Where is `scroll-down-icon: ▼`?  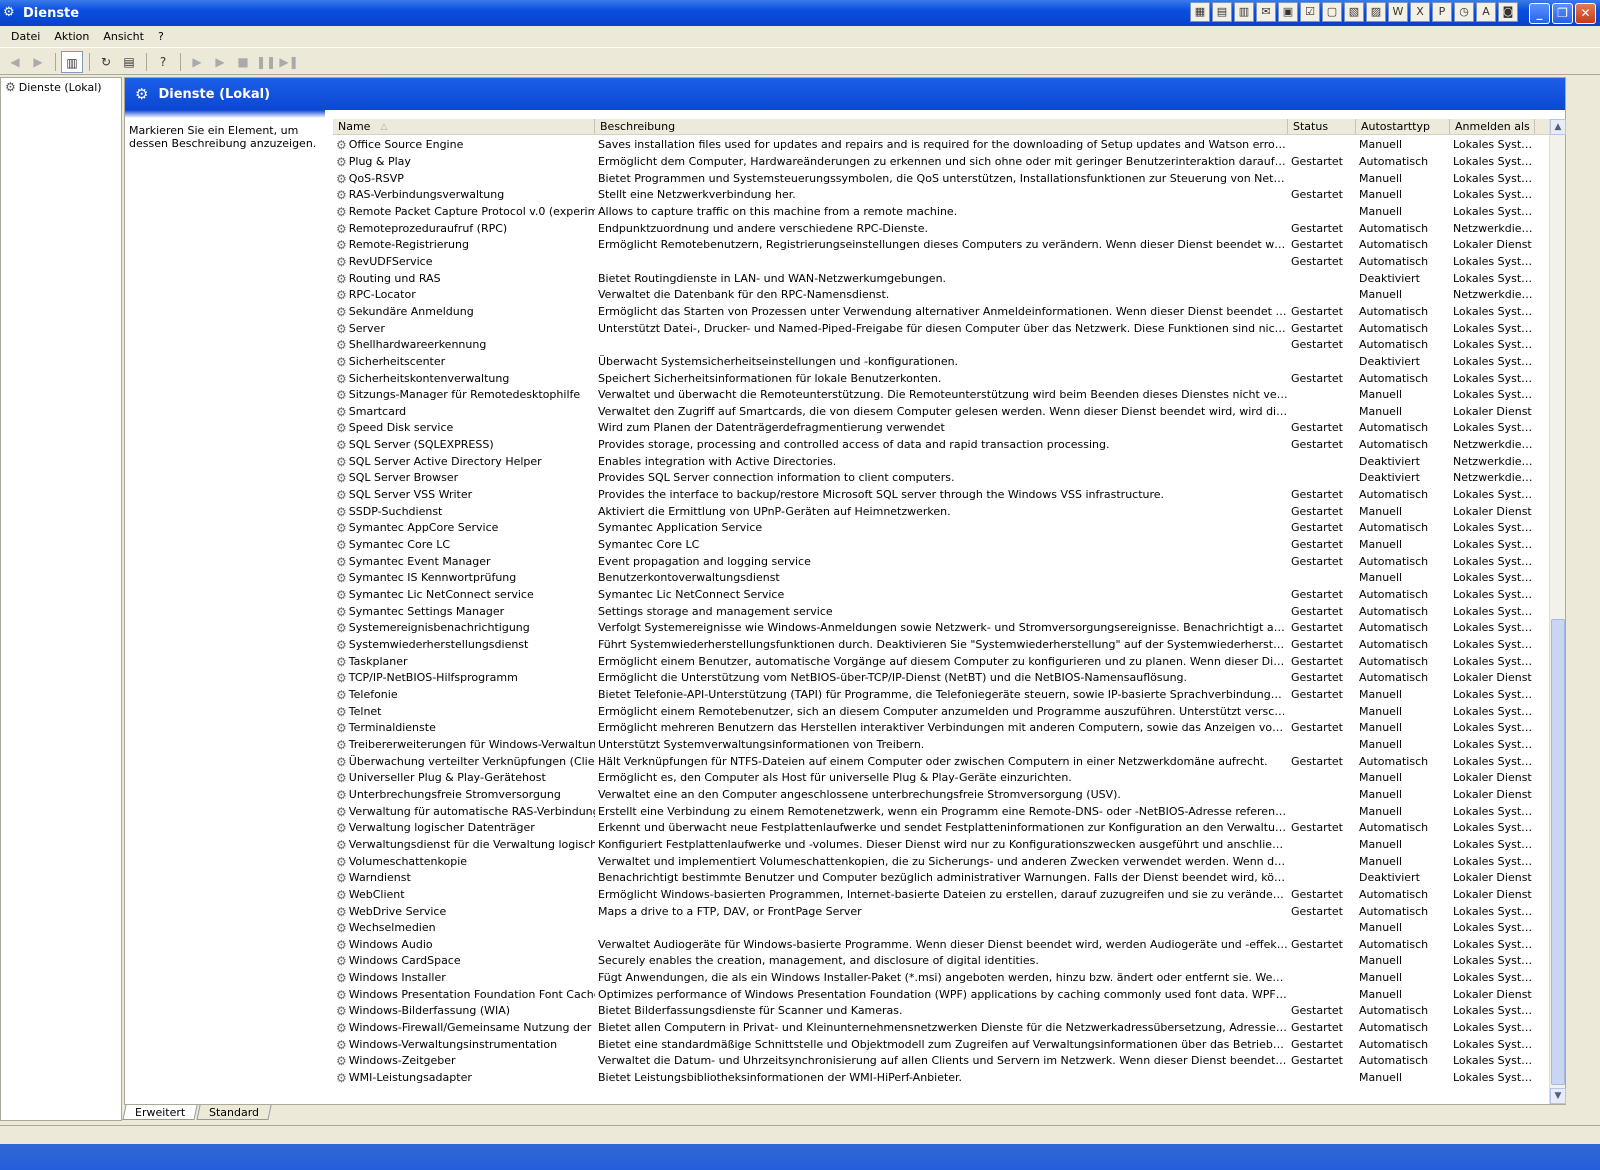 scroll-down-icon: ▼ is located at coordinates (1558, 1096).